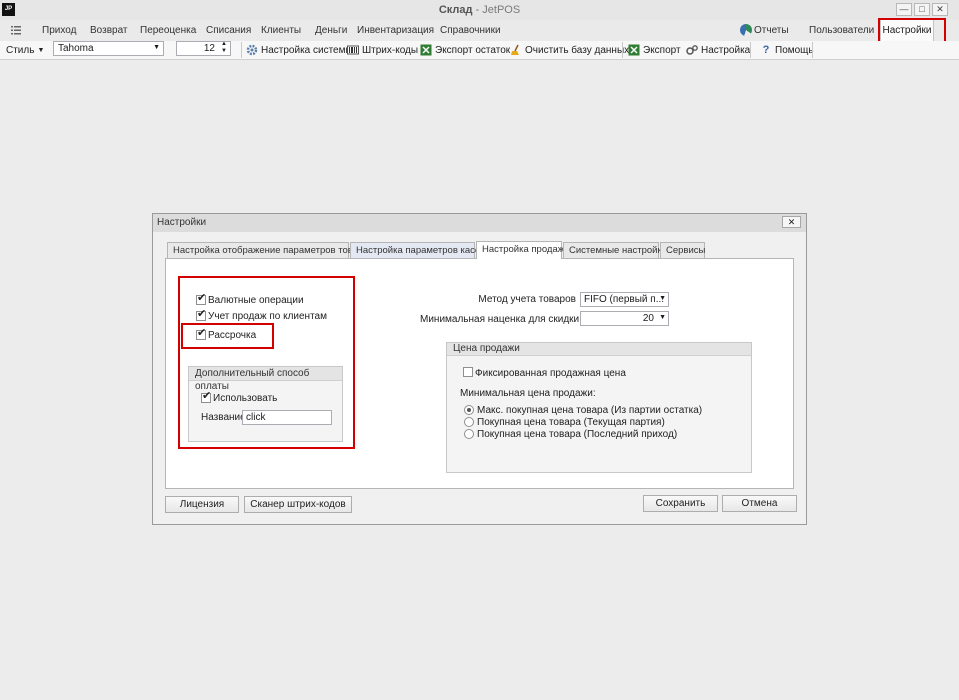  What do you see at coordinates (202, 504) in the screenshot?
I see `license-button: Лицензия` at bounding box center [202, 504].